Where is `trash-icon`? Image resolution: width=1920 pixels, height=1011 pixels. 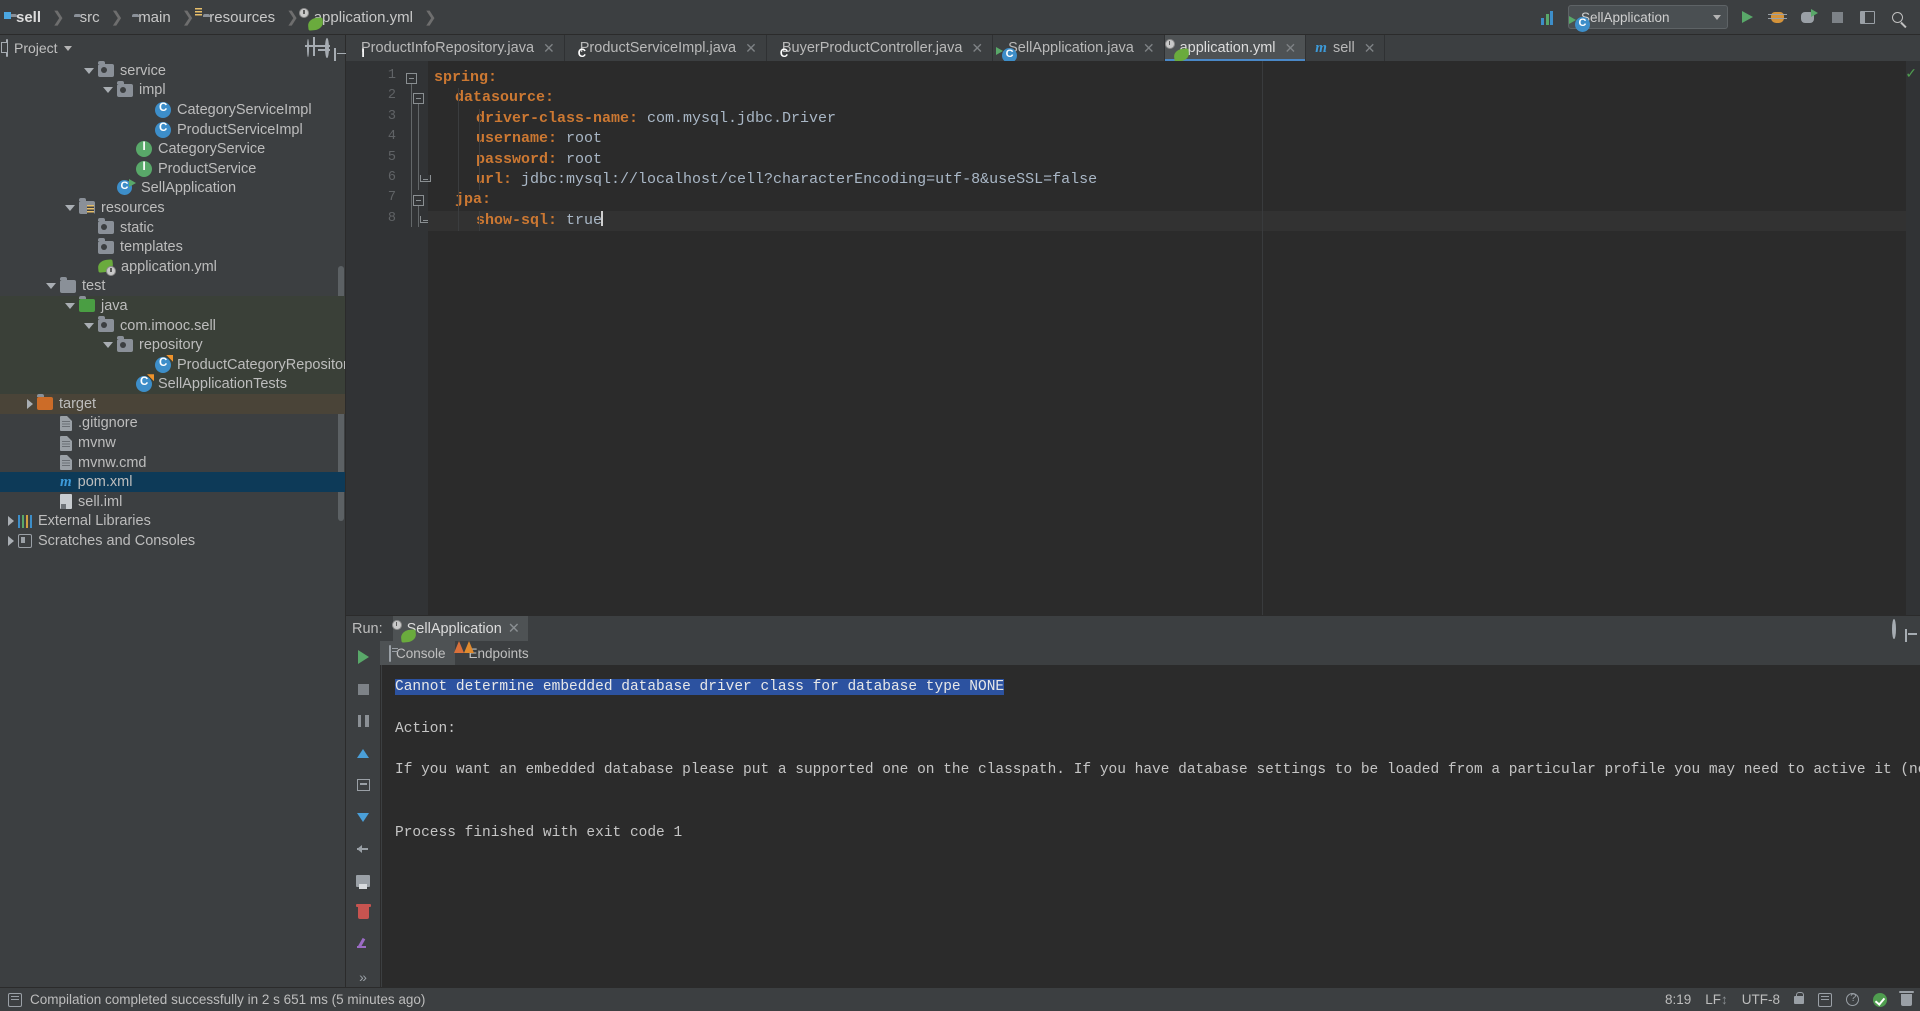
trash-icon is located at coordinates (1906, 998).